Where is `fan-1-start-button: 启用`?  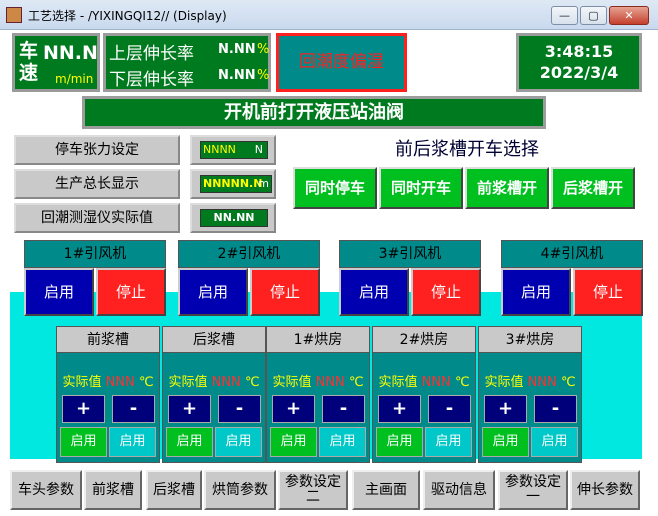
fan-1-start-button: 启用 is located at coordinates (59, 292).